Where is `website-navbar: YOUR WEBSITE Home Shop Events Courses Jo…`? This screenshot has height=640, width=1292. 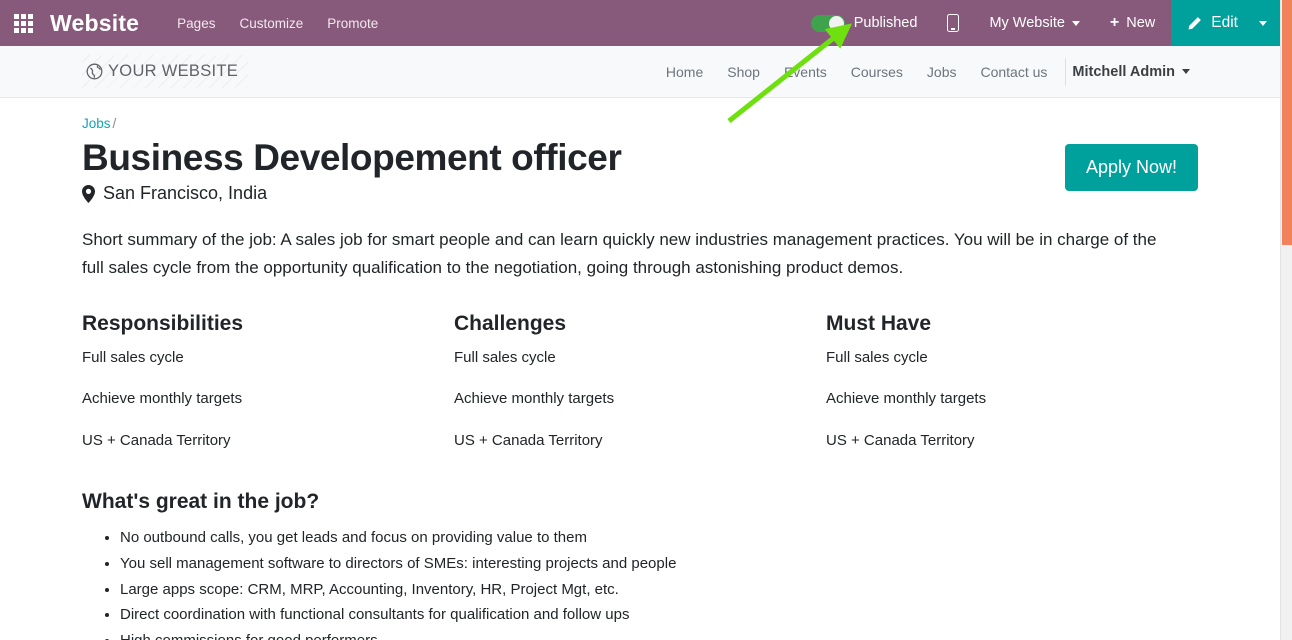 website-navbar: YOUR WEBSITE Home Shop Events Courses Jo… is located at coordinates (640, 72).